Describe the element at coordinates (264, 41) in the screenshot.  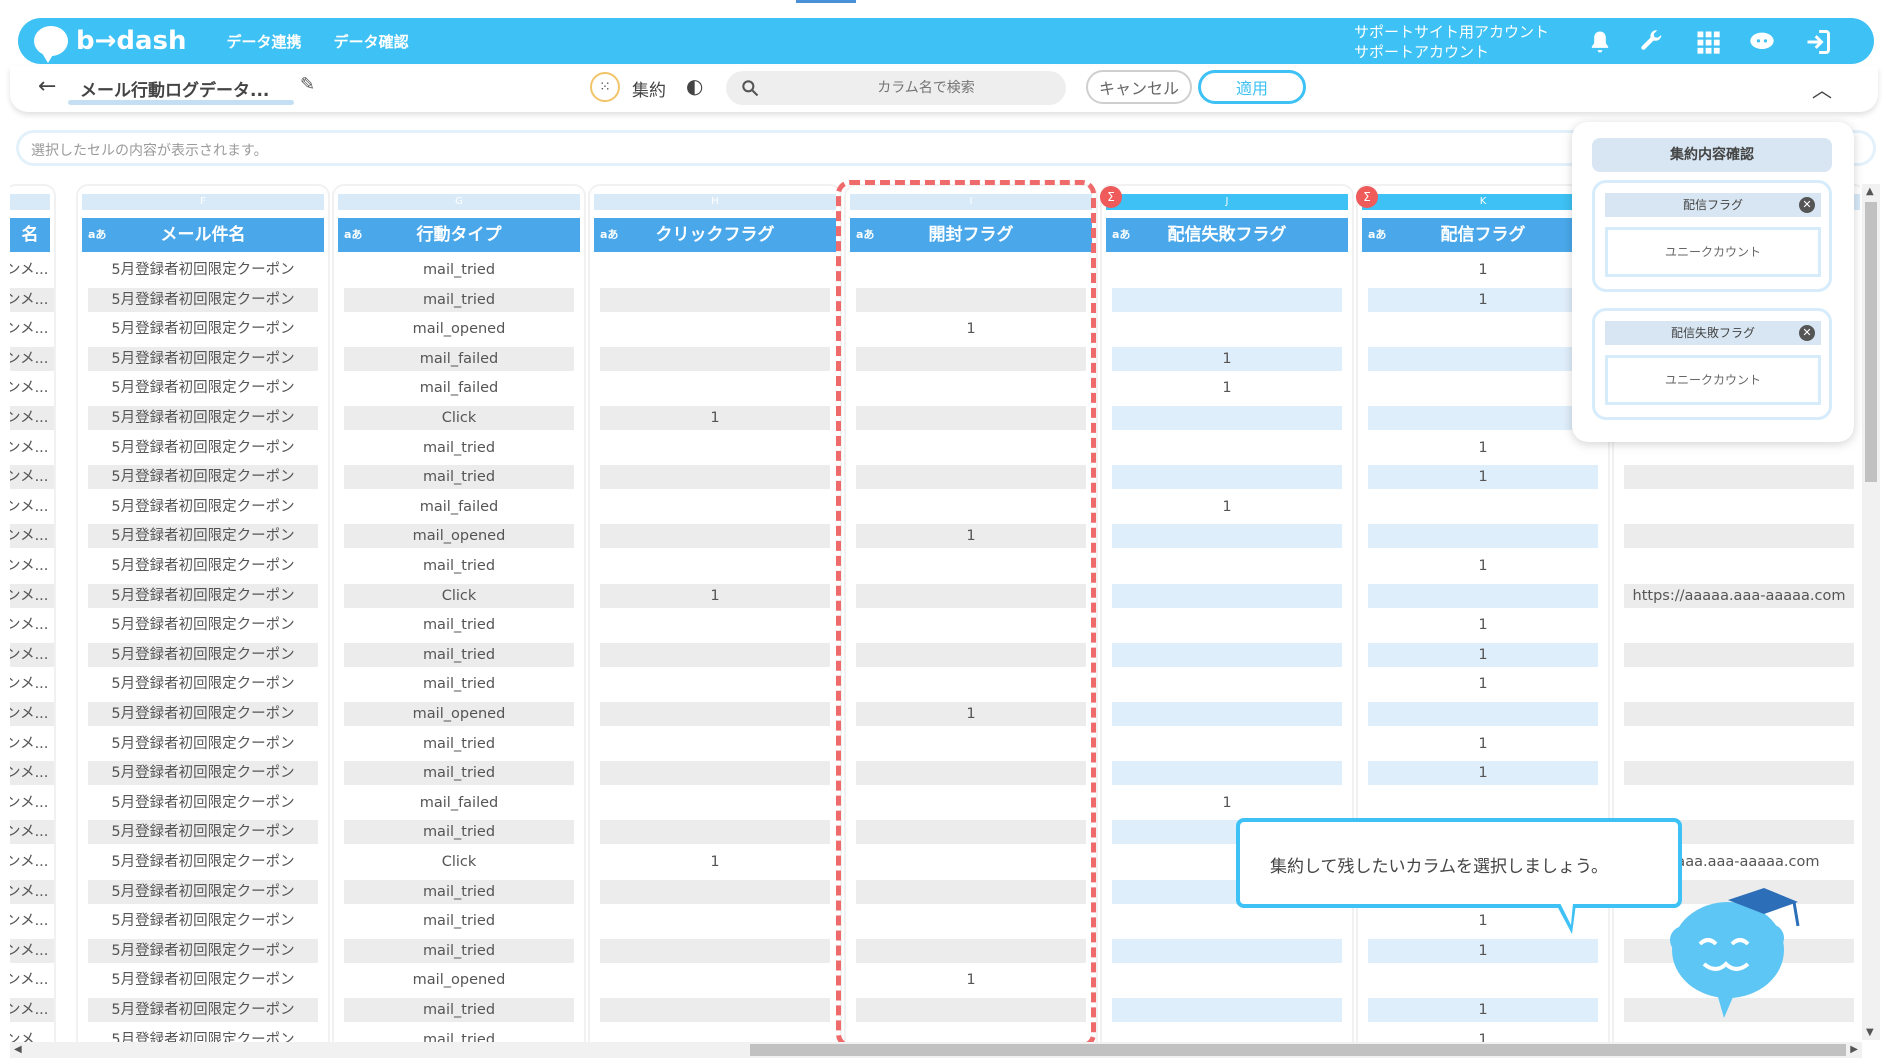
I see `nav-data-integration: データ連携` at that location.